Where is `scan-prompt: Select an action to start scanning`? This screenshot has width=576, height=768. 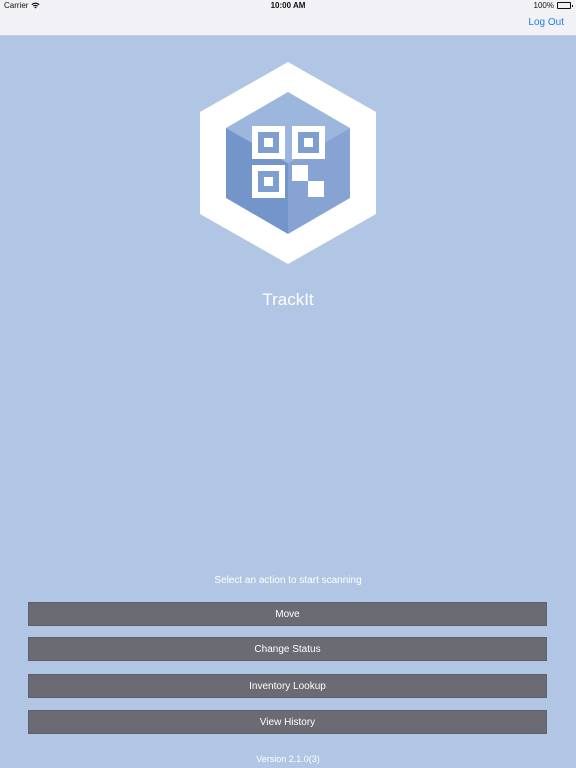
scan-prompt: Select an action to start scanning is located at coordinates (288, 580).